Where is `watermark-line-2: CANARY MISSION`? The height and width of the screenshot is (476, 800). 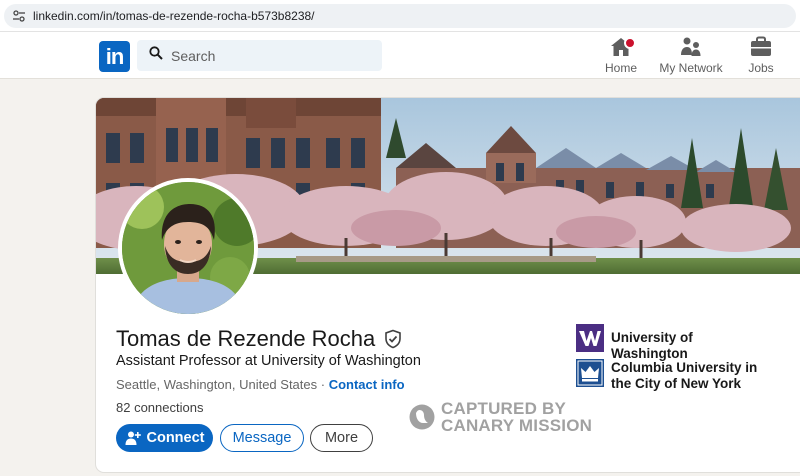 watermark-line-2: CANARY MISSION is located at coordinates (517, 425).